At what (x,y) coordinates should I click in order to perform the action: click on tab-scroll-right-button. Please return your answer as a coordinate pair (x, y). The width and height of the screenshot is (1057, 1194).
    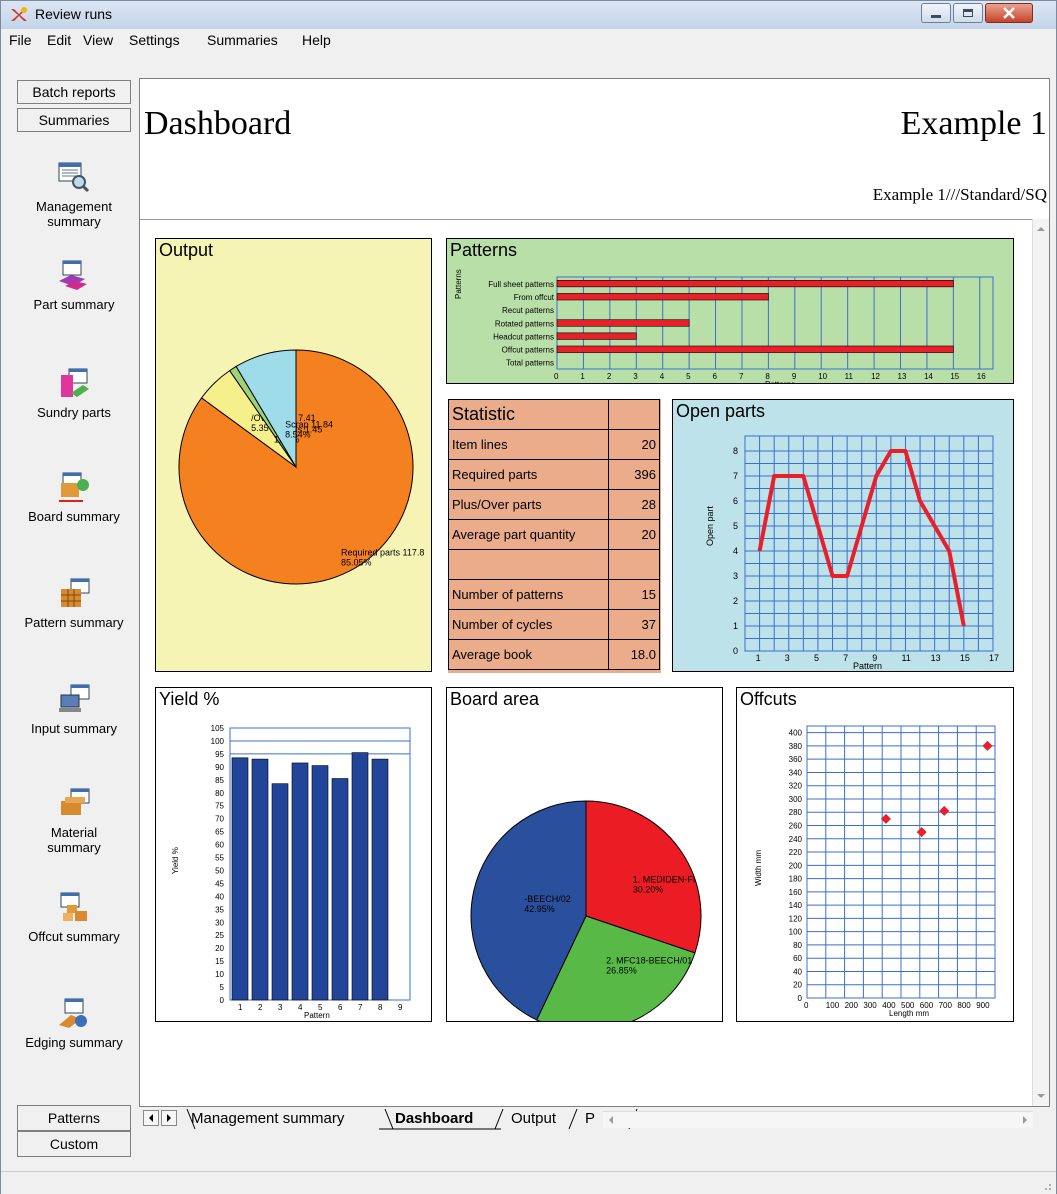
    Looking at the image, I should click on (169, 1118).